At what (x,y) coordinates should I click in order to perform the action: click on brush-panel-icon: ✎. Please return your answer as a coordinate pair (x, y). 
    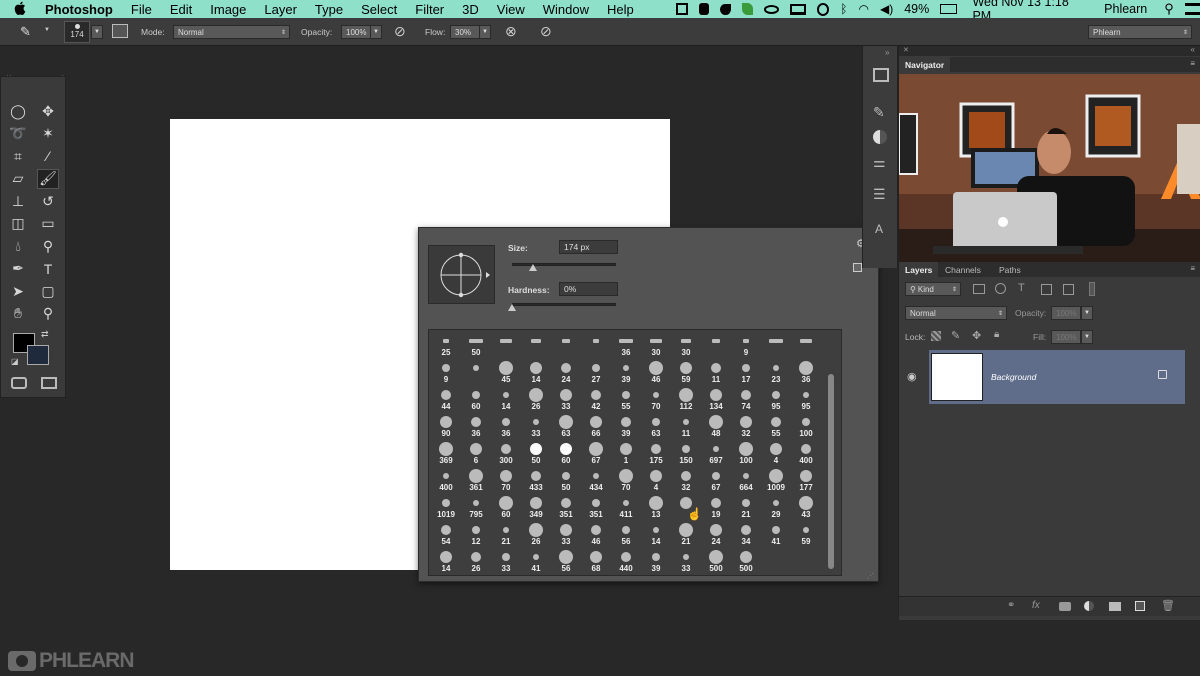
    Looking at the image, I should click on (879, 112).